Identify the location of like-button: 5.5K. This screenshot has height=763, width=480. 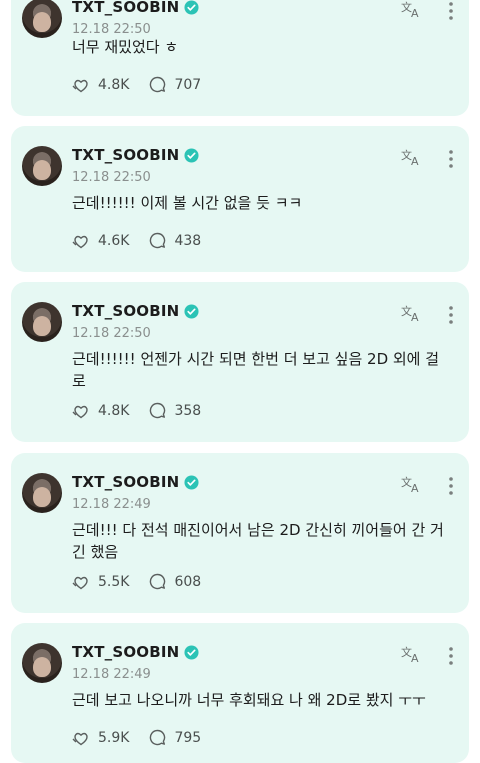
(100, 582).